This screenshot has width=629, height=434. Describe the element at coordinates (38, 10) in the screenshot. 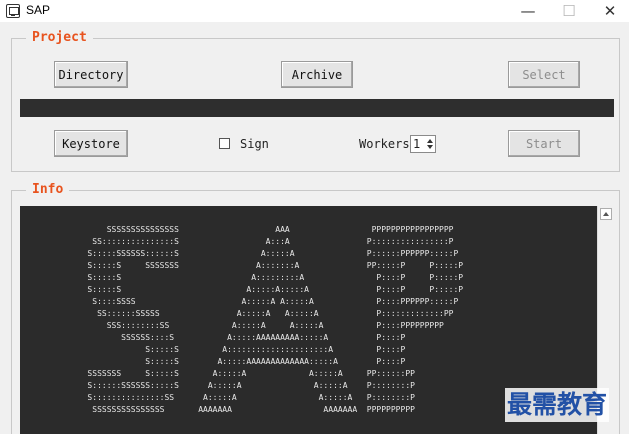

I see `window-title: SAP` at that location.